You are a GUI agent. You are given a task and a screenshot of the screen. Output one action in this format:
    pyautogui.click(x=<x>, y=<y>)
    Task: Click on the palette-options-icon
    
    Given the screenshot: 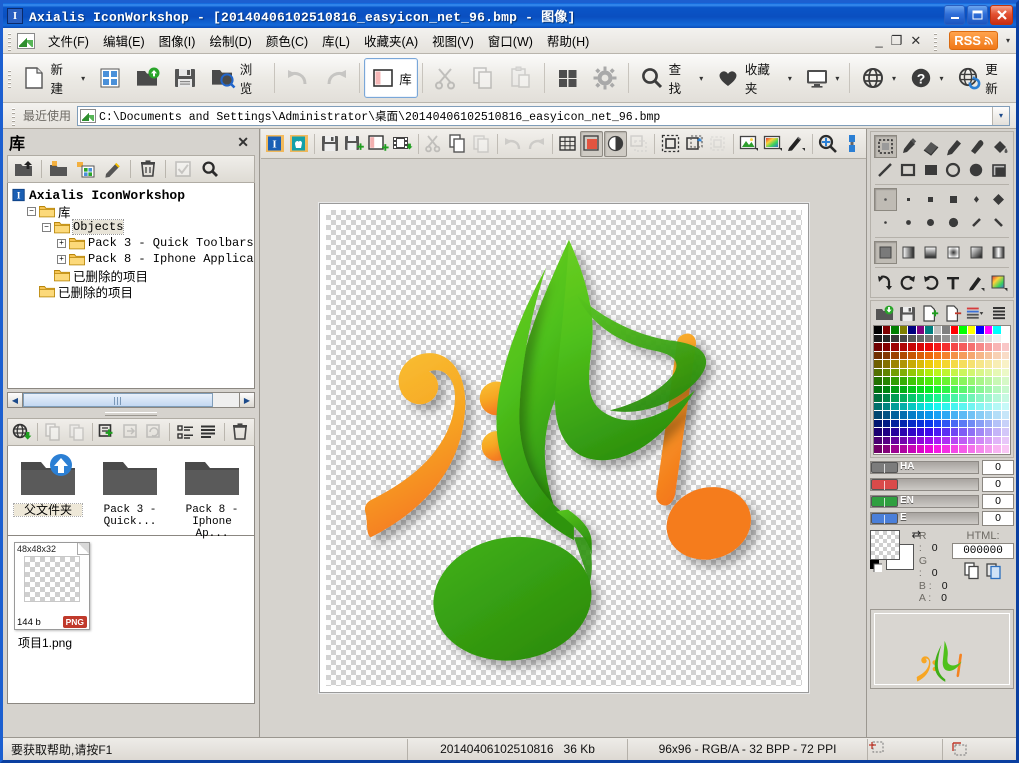 What is the action you would take?
    pyautogui.click(x=976, y=313)
    